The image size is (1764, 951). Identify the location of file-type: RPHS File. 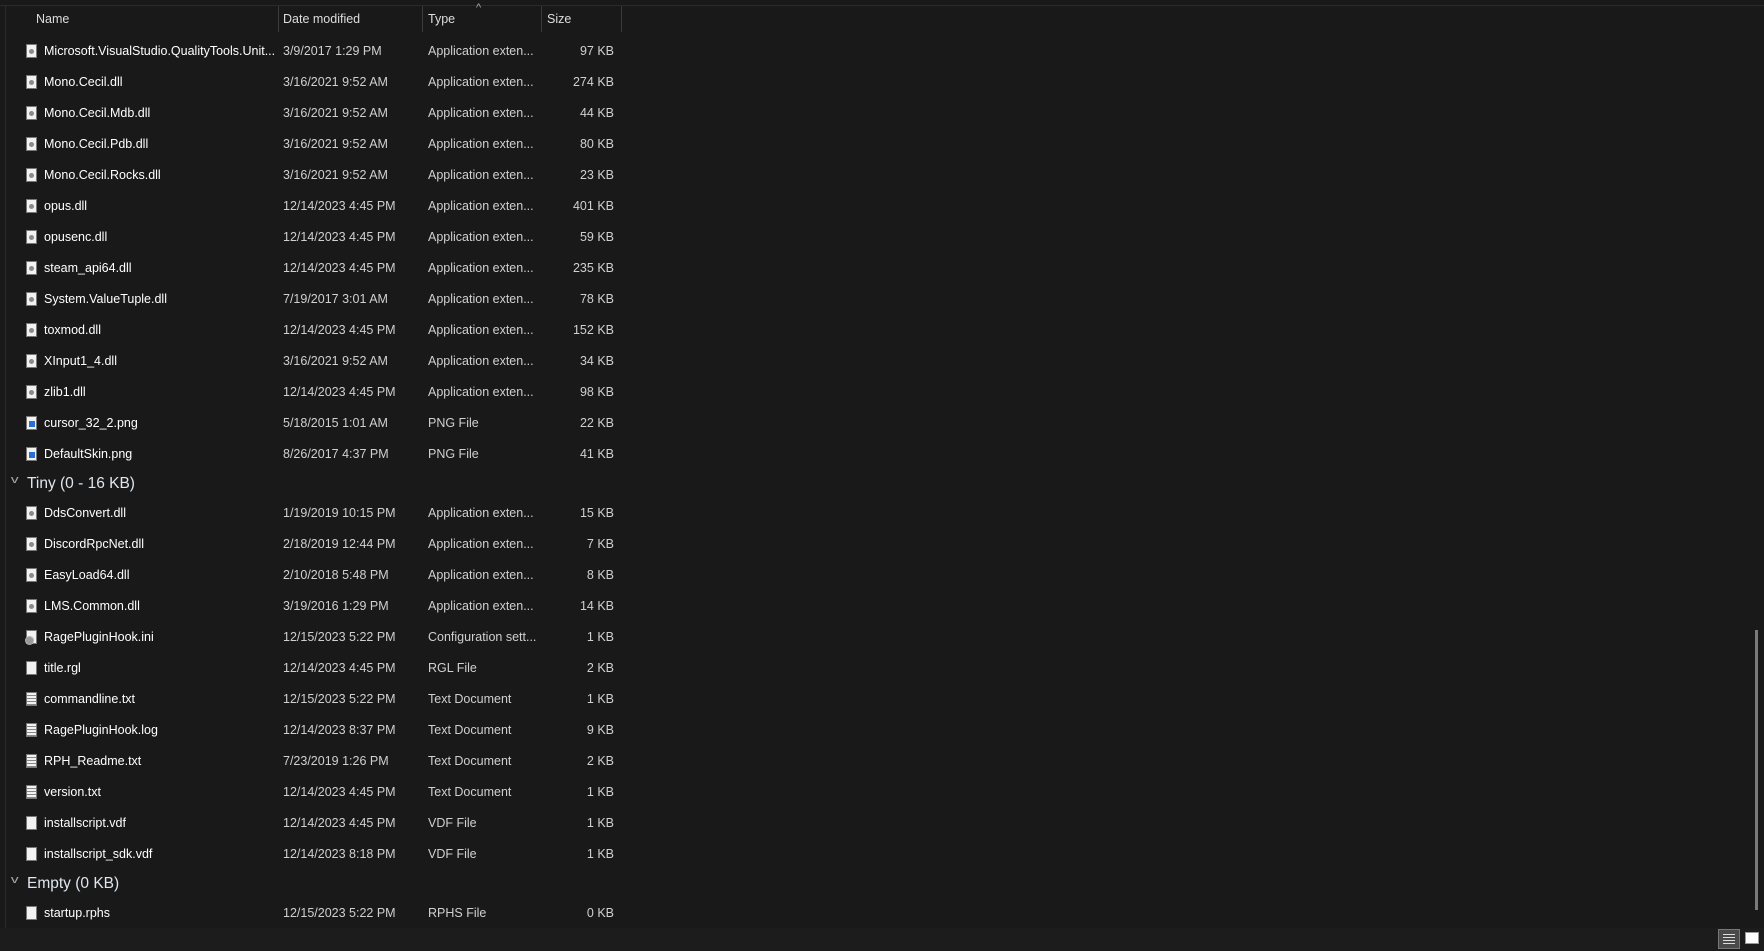
(457, 913).